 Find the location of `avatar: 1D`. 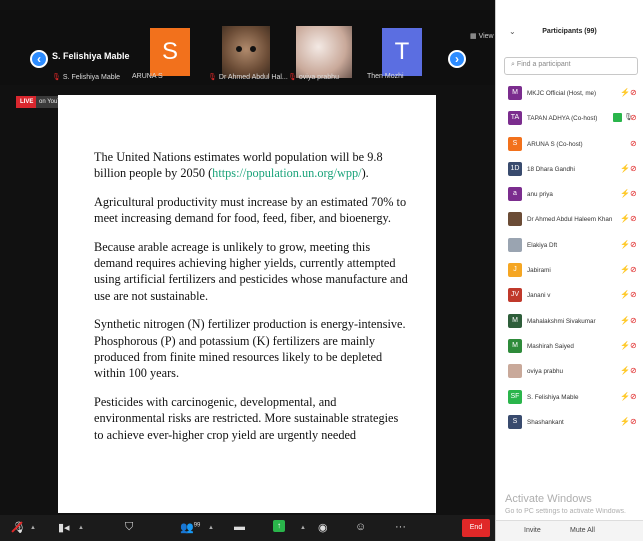

avatar: 1D is located at coordinates (515, 168).